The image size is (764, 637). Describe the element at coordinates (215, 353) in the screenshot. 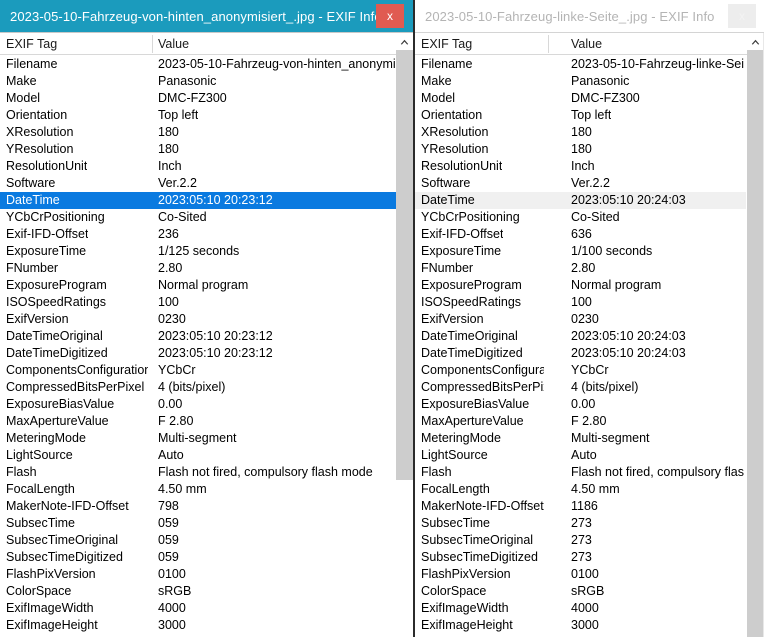

I see `exif-value-cell: 2023:05:10 20:23:12` at that location.